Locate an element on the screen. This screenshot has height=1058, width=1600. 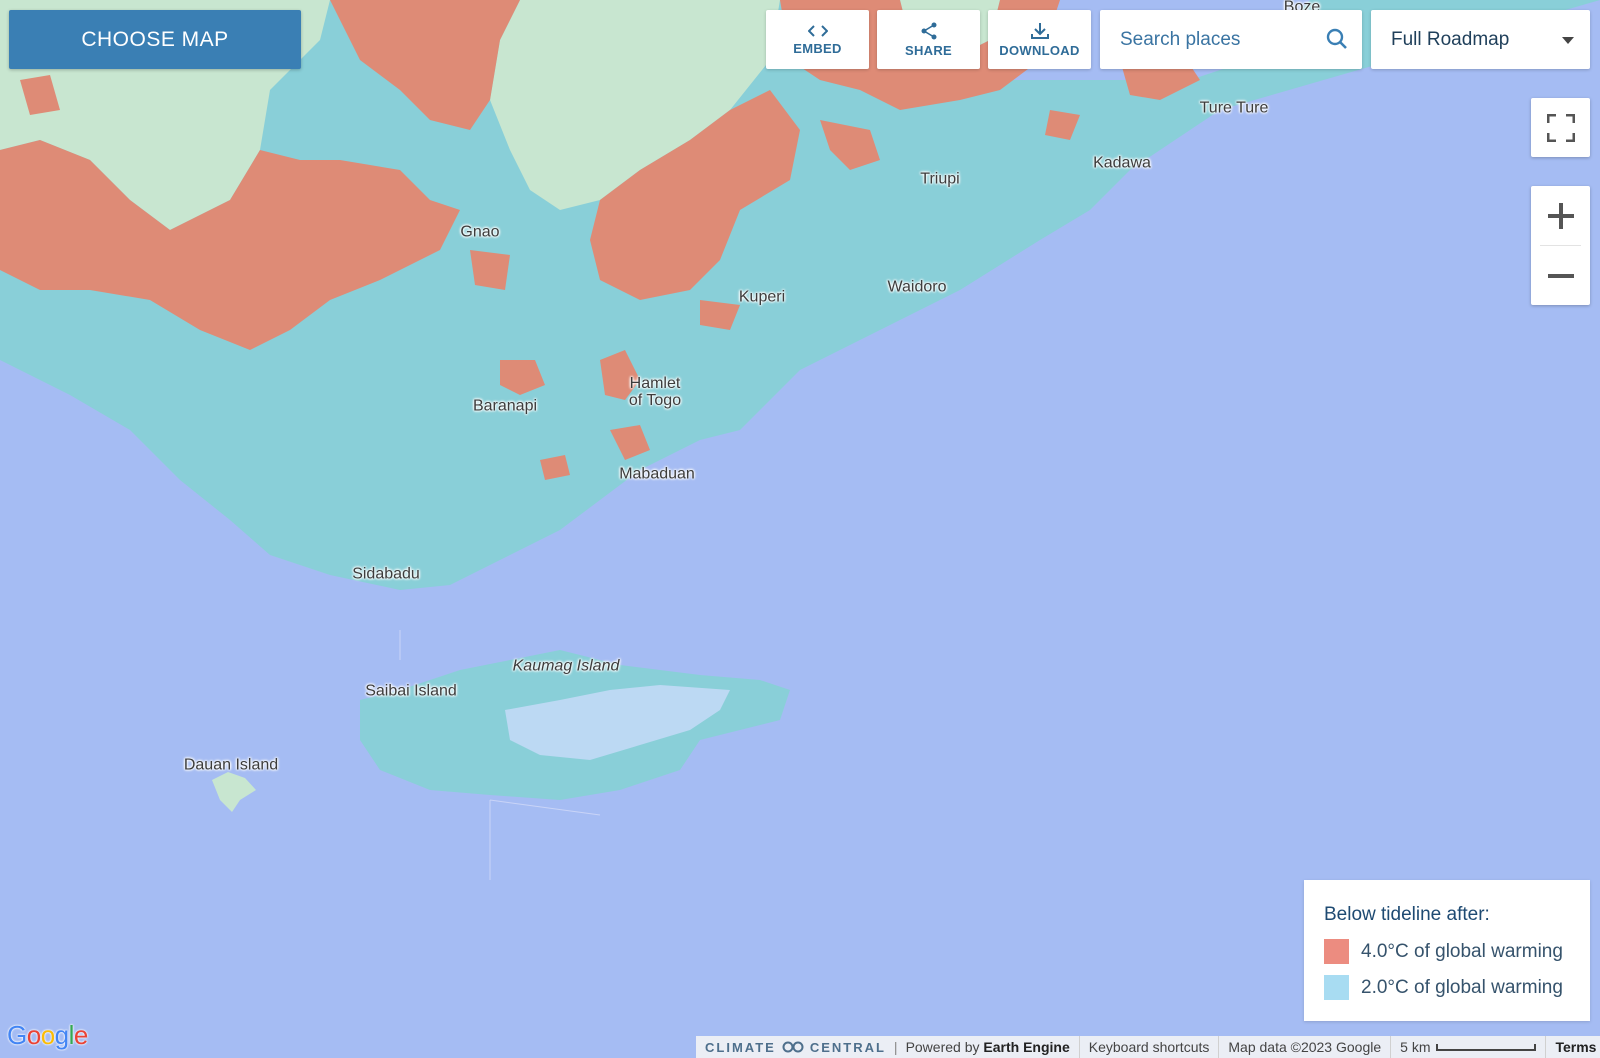
download-label: DOWNLOAD is located at coordinates (1039, 50).